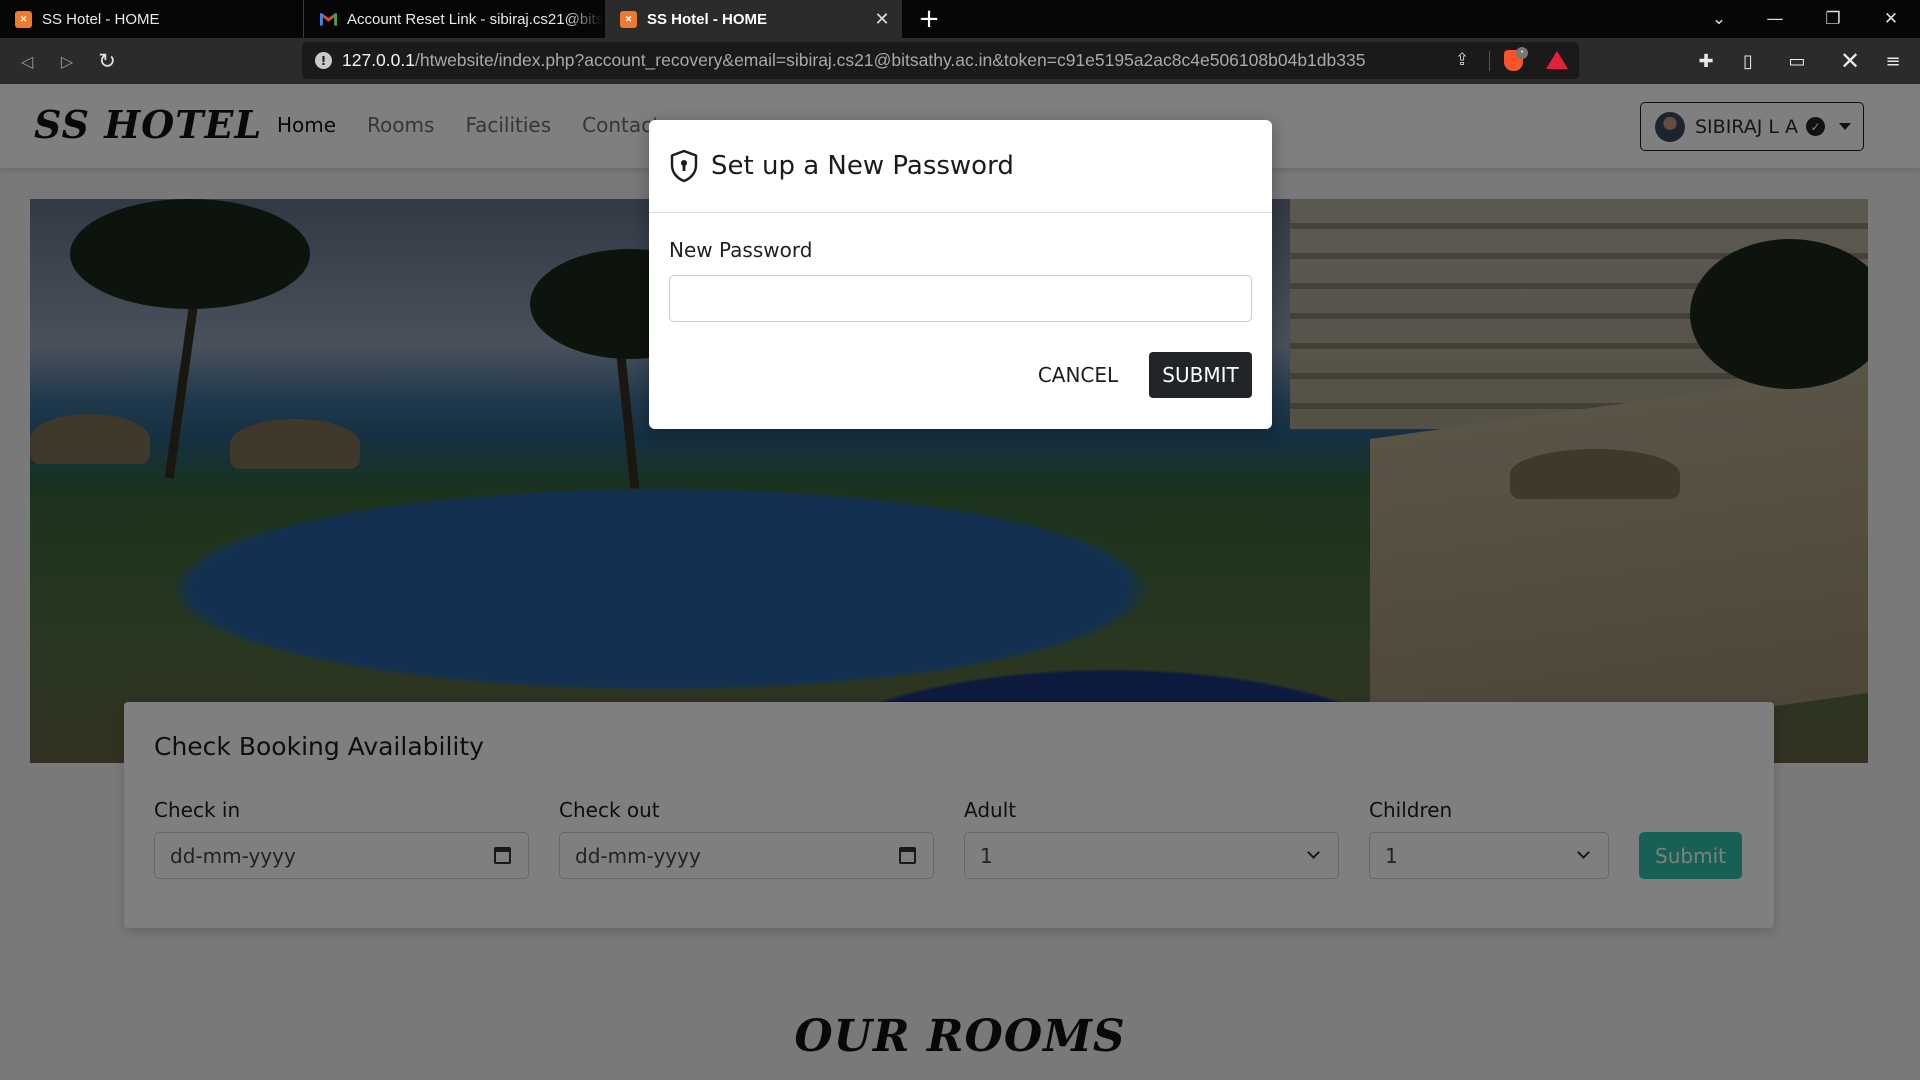  I want to click on reload-icon: ↻, so click(107, 61).